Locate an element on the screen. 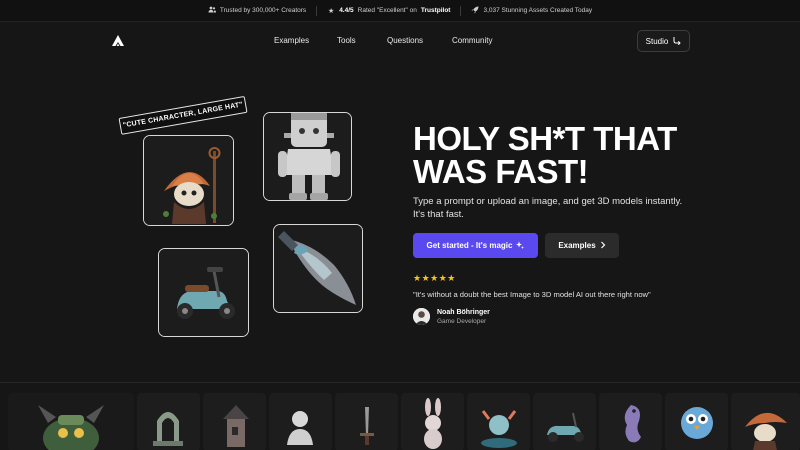  nav-examples: Examples is located at coordinates (291, 40).